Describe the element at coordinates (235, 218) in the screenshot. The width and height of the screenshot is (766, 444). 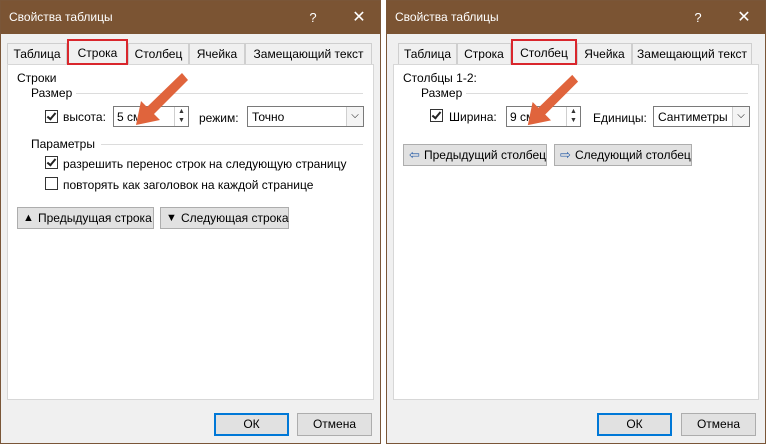
I see `next-row-label: Следующая строка` at that location.